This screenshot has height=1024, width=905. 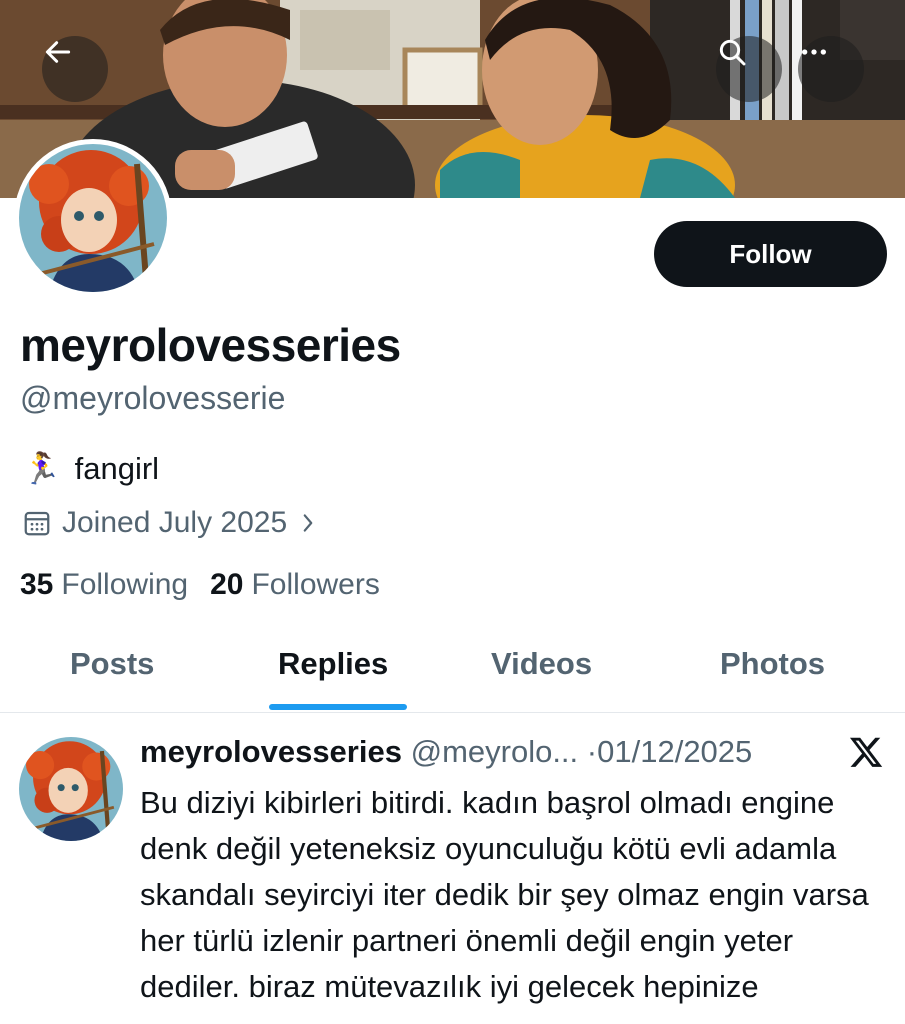 I want to click on followers-link: 20 Followers, so click(x=295, y=585).